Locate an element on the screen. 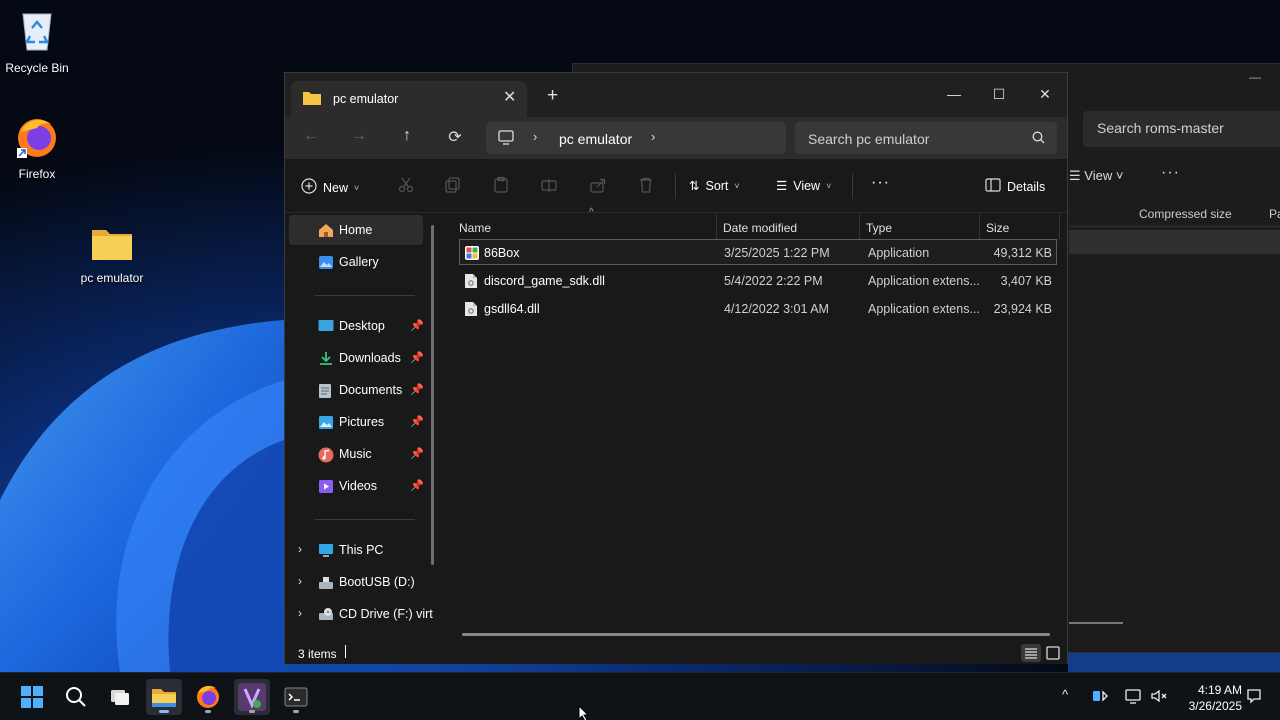 The height and width of the screenshot is (720, 1280). breadcrumb: pc emulator is located at coordinates (595, 139).